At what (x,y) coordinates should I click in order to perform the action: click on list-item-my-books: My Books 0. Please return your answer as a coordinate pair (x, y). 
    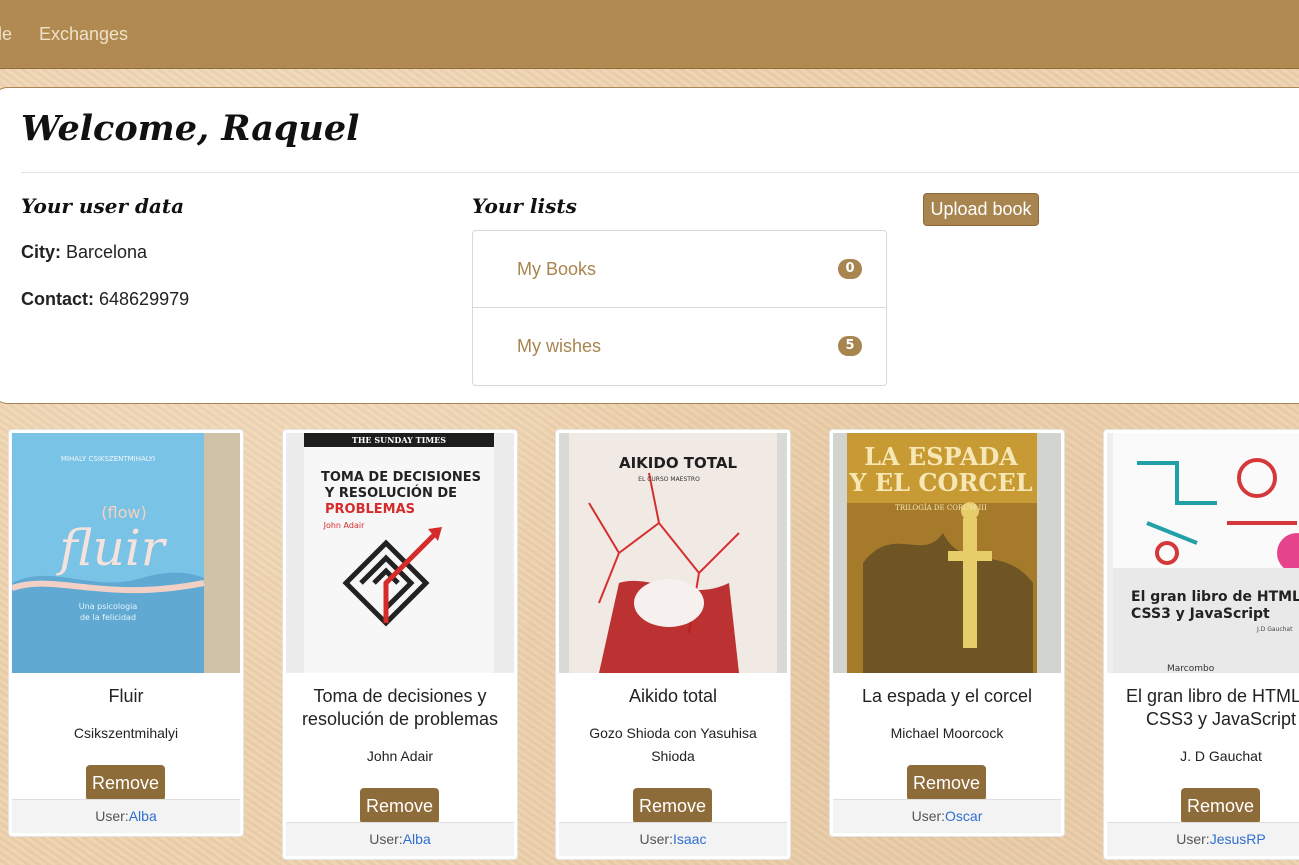
    Looking at the image, I should click on (679, 269).